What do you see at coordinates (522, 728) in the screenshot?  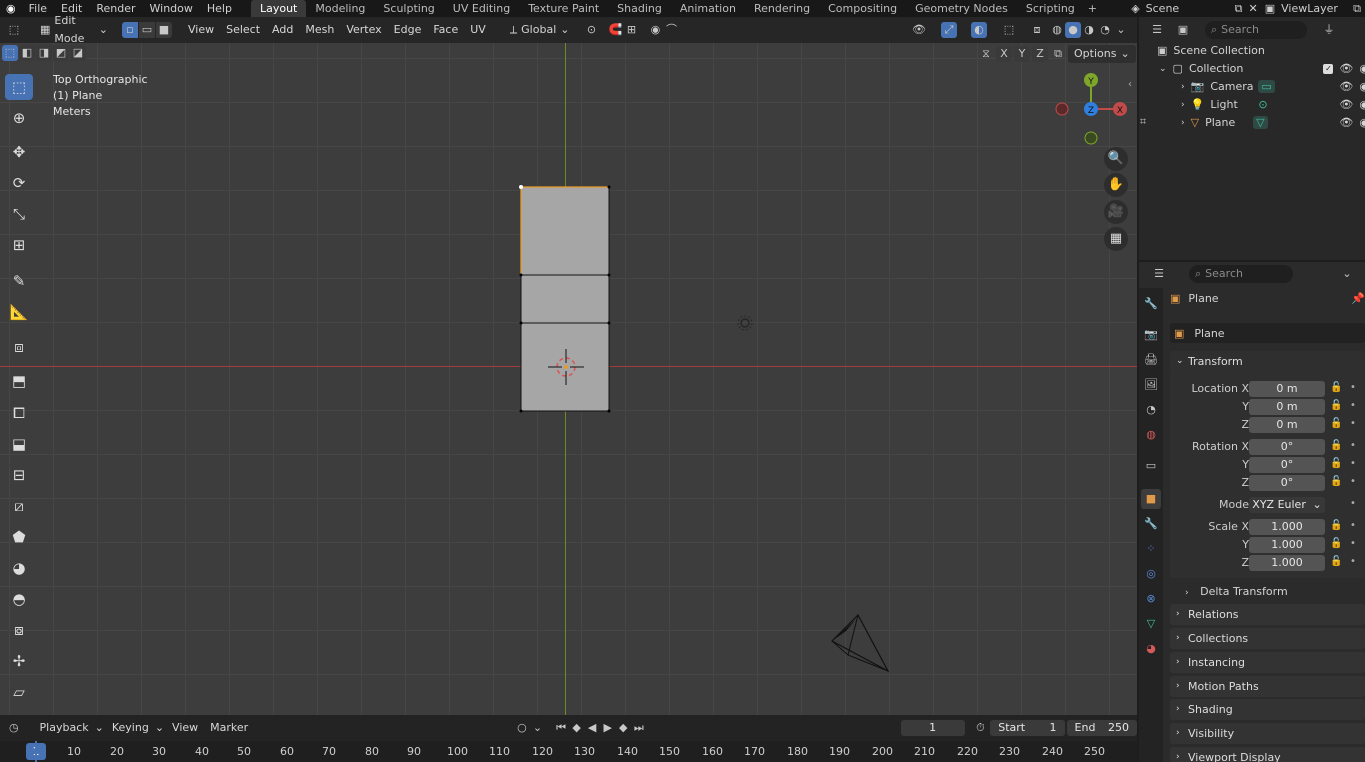 I see `autokey-icon: ○` at bounding box center [522, 728].